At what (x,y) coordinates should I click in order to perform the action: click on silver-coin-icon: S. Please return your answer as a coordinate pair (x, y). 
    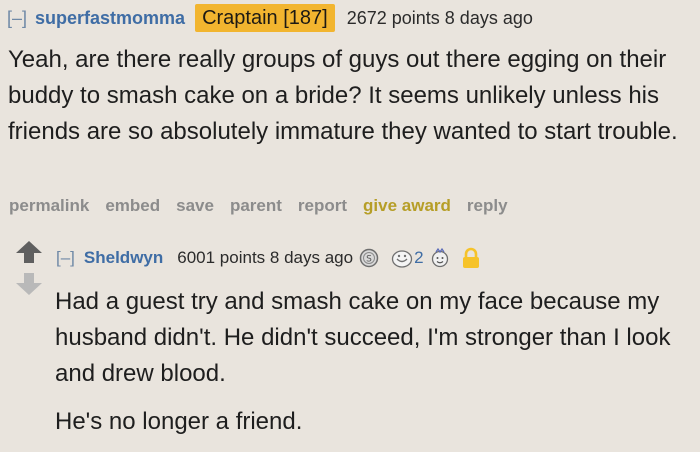
    Looking at the image, I should click on (369, 258).